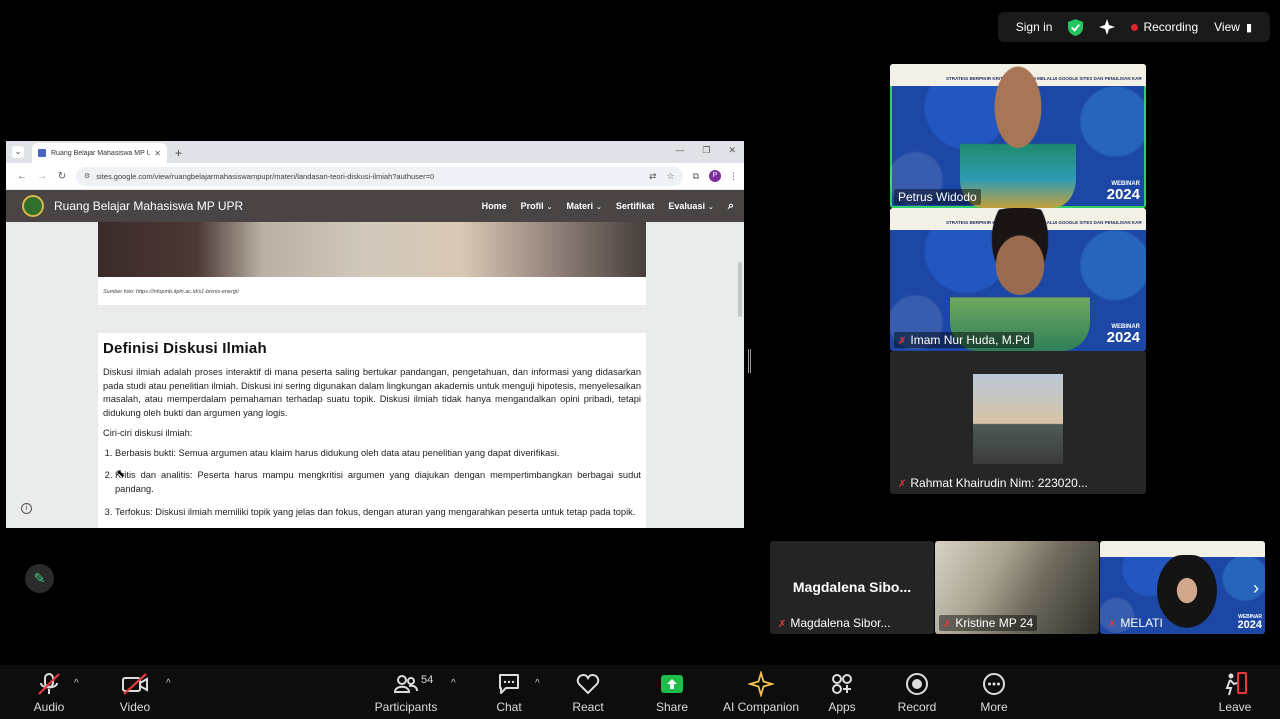  I want to click on video-button: Video, so click(135, 692).